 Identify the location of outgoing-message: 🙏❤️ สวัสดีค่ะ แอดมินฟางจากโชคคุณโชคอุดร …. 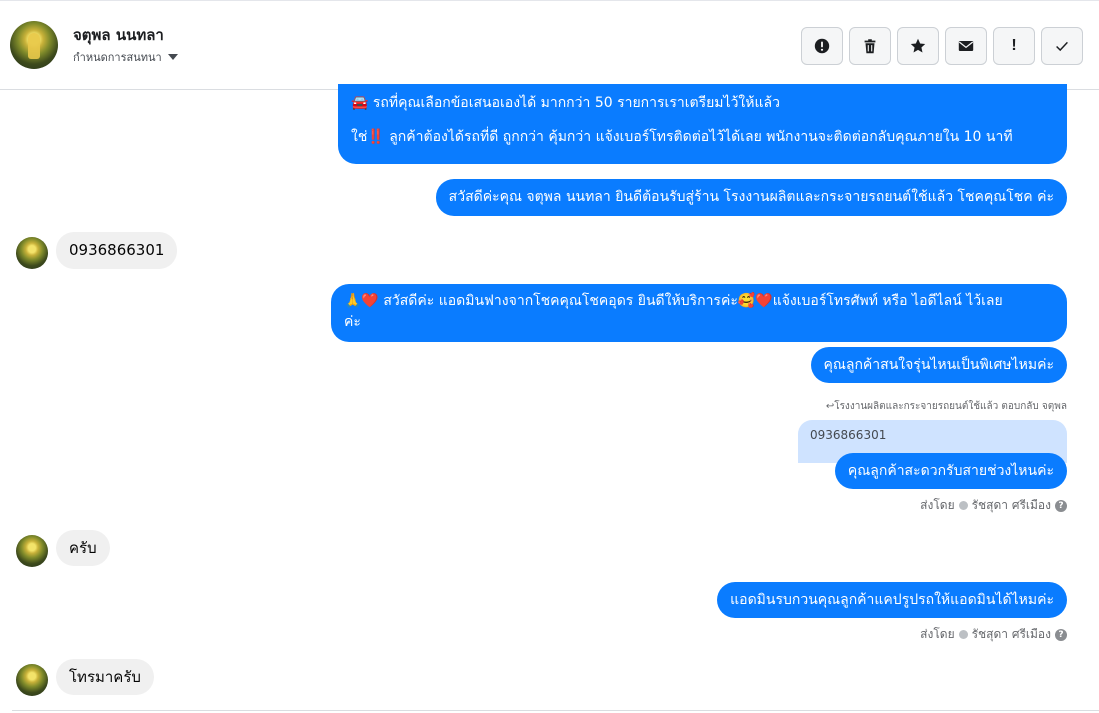
(699, 313).